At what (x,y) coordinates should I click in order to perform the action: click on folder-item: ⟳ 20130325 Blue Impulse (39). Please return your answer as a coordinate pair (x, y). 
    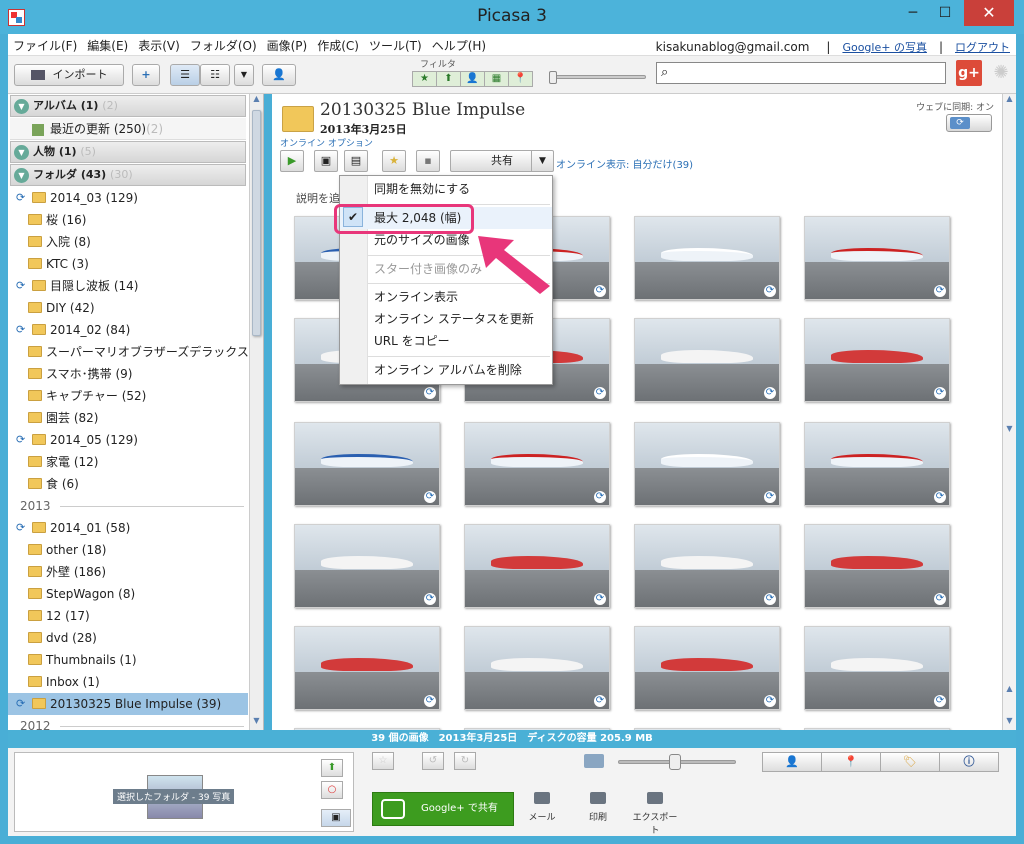
    Looking at the image, I should click on (128, 704).